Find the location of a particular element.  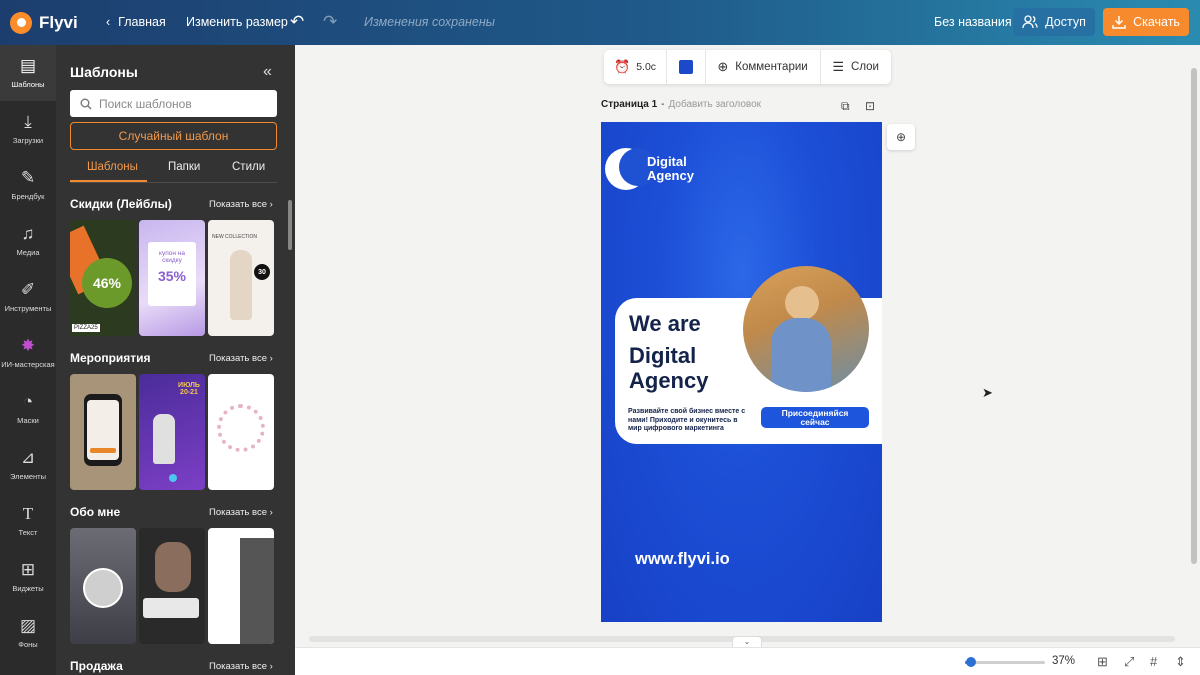

zoom-value: 37% is located at coordinates (1063, 661).